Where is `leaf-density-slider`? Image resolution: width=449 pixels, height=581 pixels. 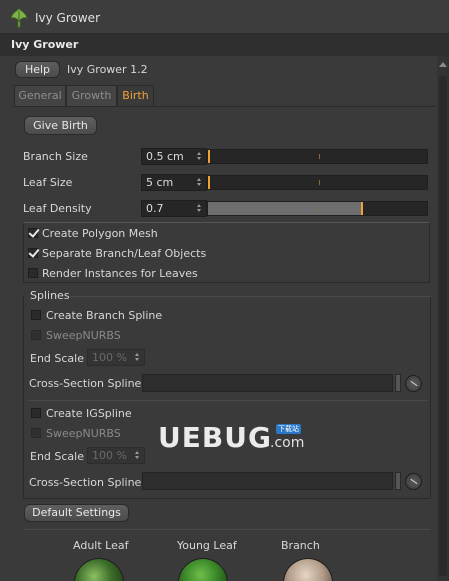
leaf-density-slider is located at coordinates (317, 208).